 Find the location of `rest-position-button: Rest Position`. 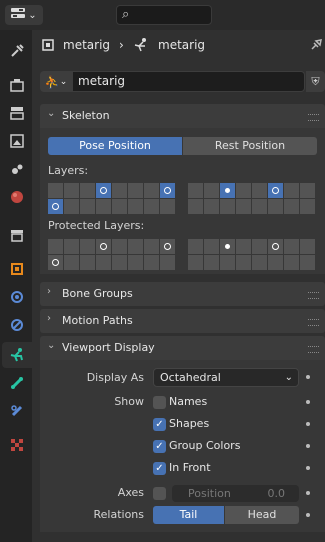

rest-position-button: Rest Position is located at coordinates (250, 146).